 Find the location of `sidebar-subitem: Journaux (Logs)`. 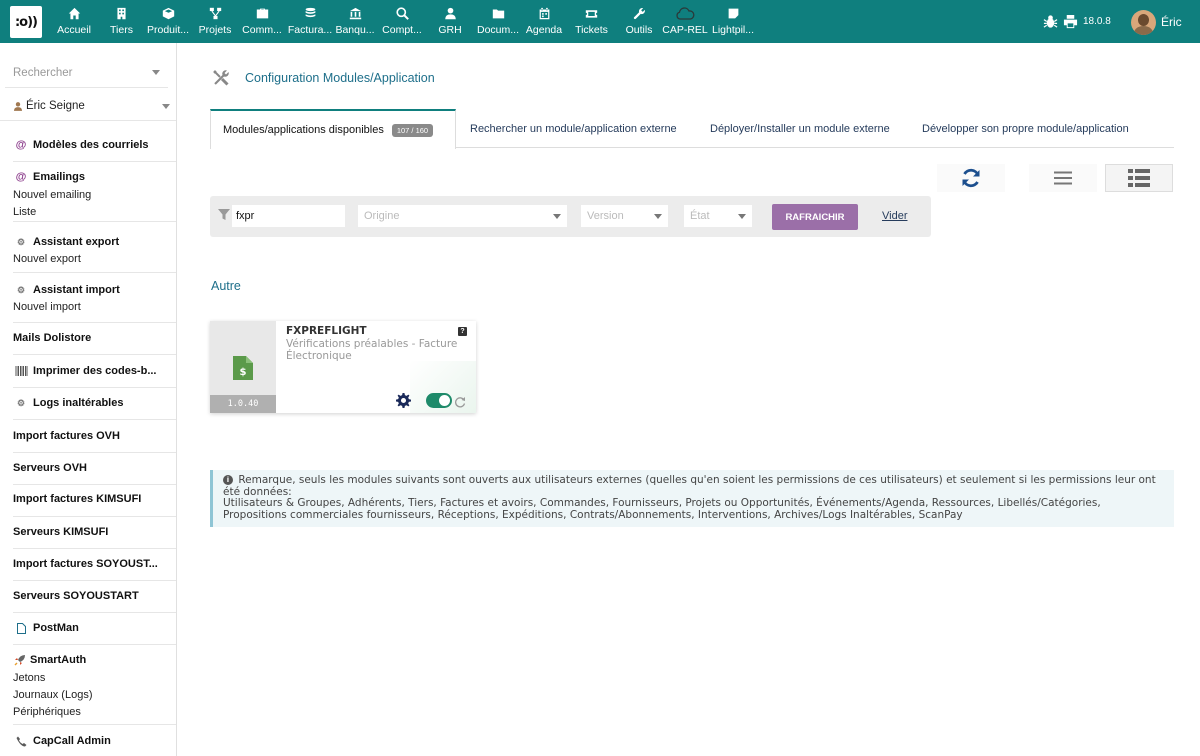

sidebar-subitem: Journaux (Logs) is located at coordinates (90, 695).